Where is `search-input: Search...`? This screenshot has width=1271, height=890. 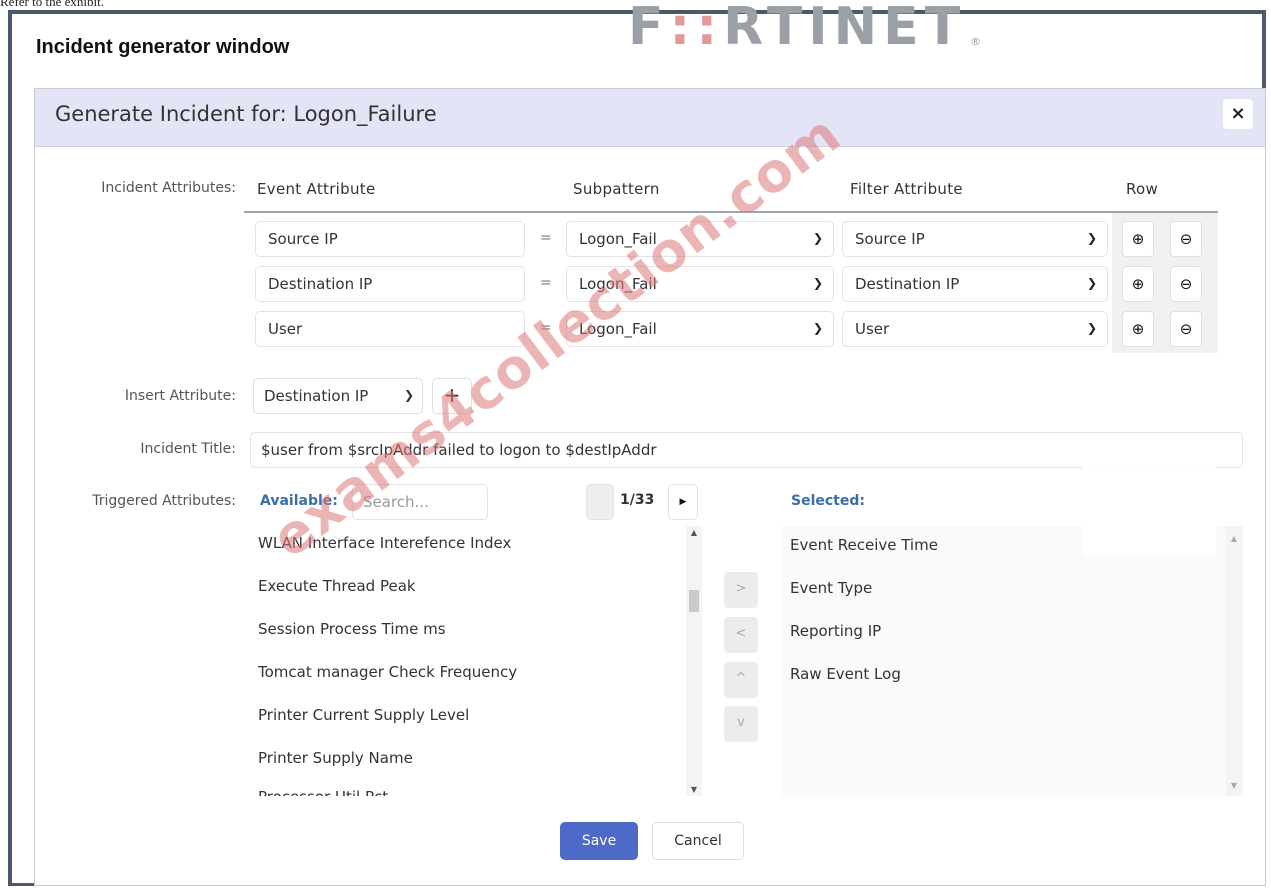
search-input: Search... is located at coordinates (420, 502).